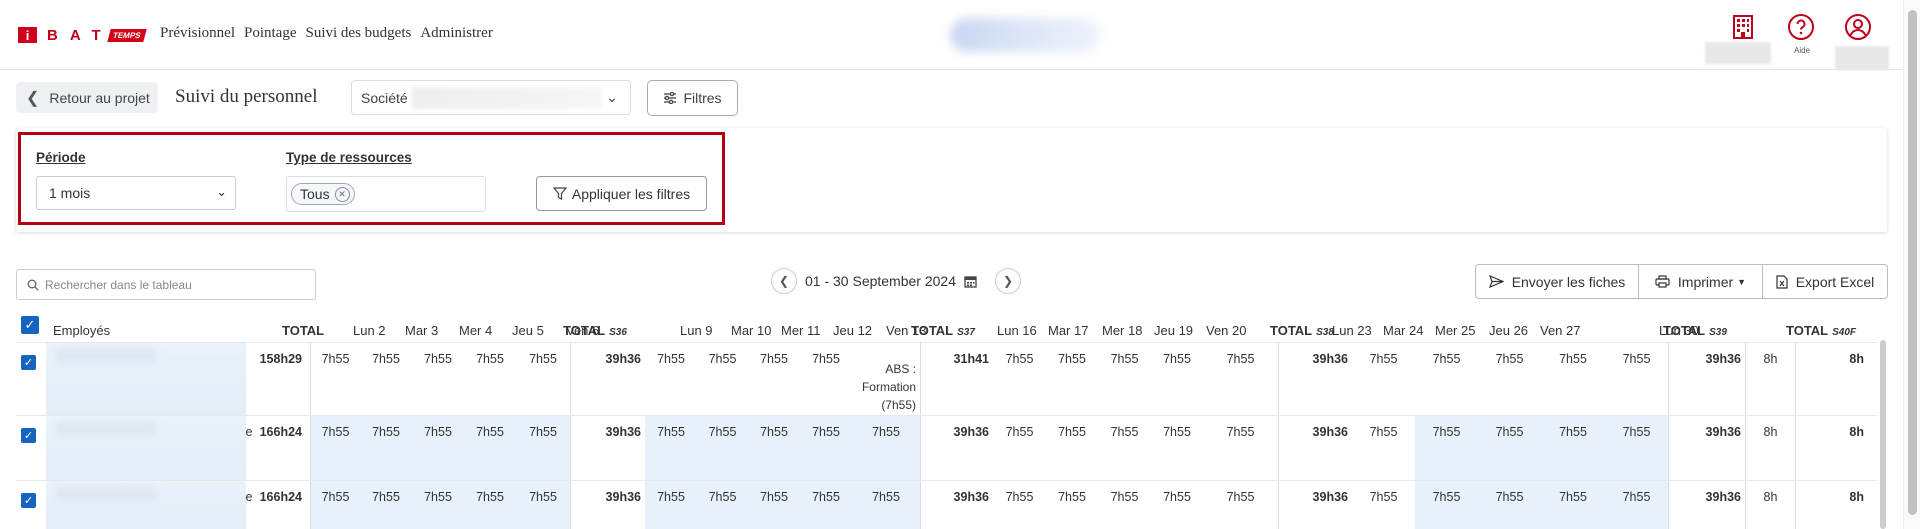  What do you see at coordinates (359, 33) in the screenshot?
I see `nav-suivi-budgets: Suivi des budgets` at bounding box center [359, 33].